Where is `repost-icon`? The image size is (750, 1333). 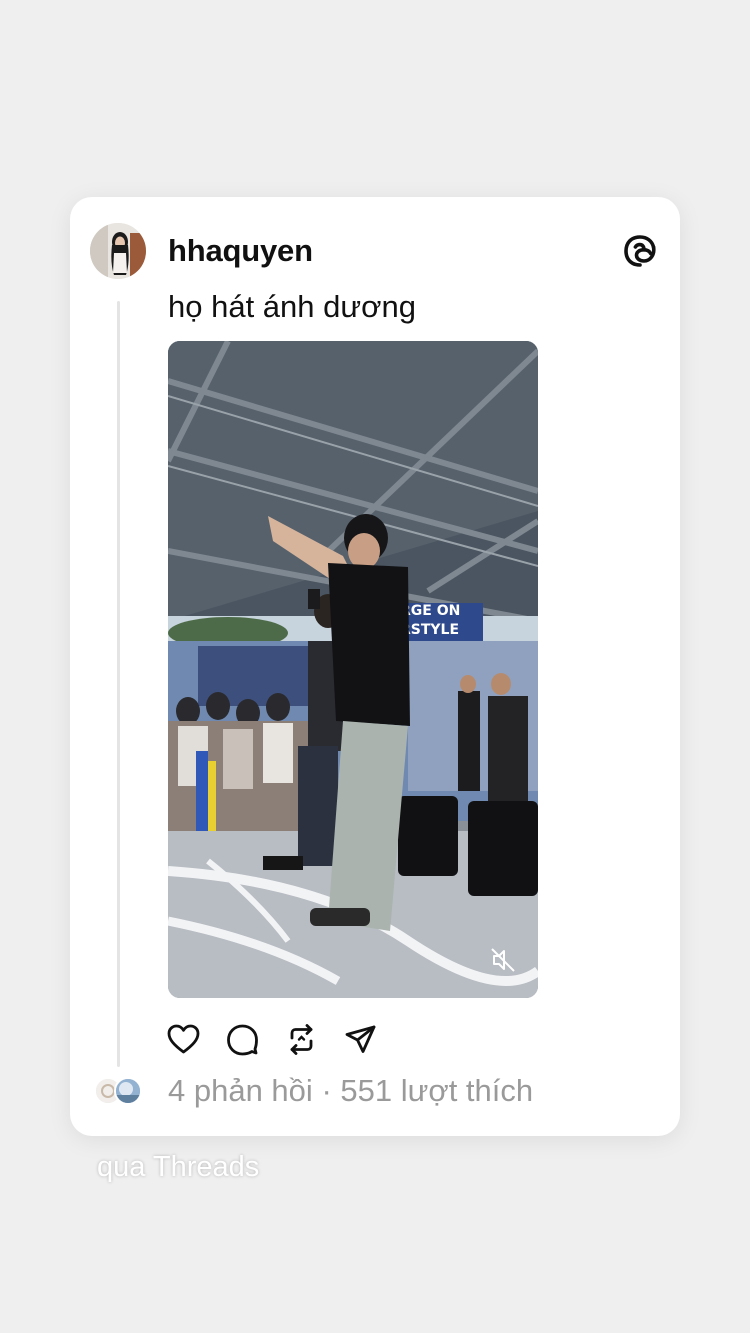
repost-icon is located at coordinates (301, 1039).